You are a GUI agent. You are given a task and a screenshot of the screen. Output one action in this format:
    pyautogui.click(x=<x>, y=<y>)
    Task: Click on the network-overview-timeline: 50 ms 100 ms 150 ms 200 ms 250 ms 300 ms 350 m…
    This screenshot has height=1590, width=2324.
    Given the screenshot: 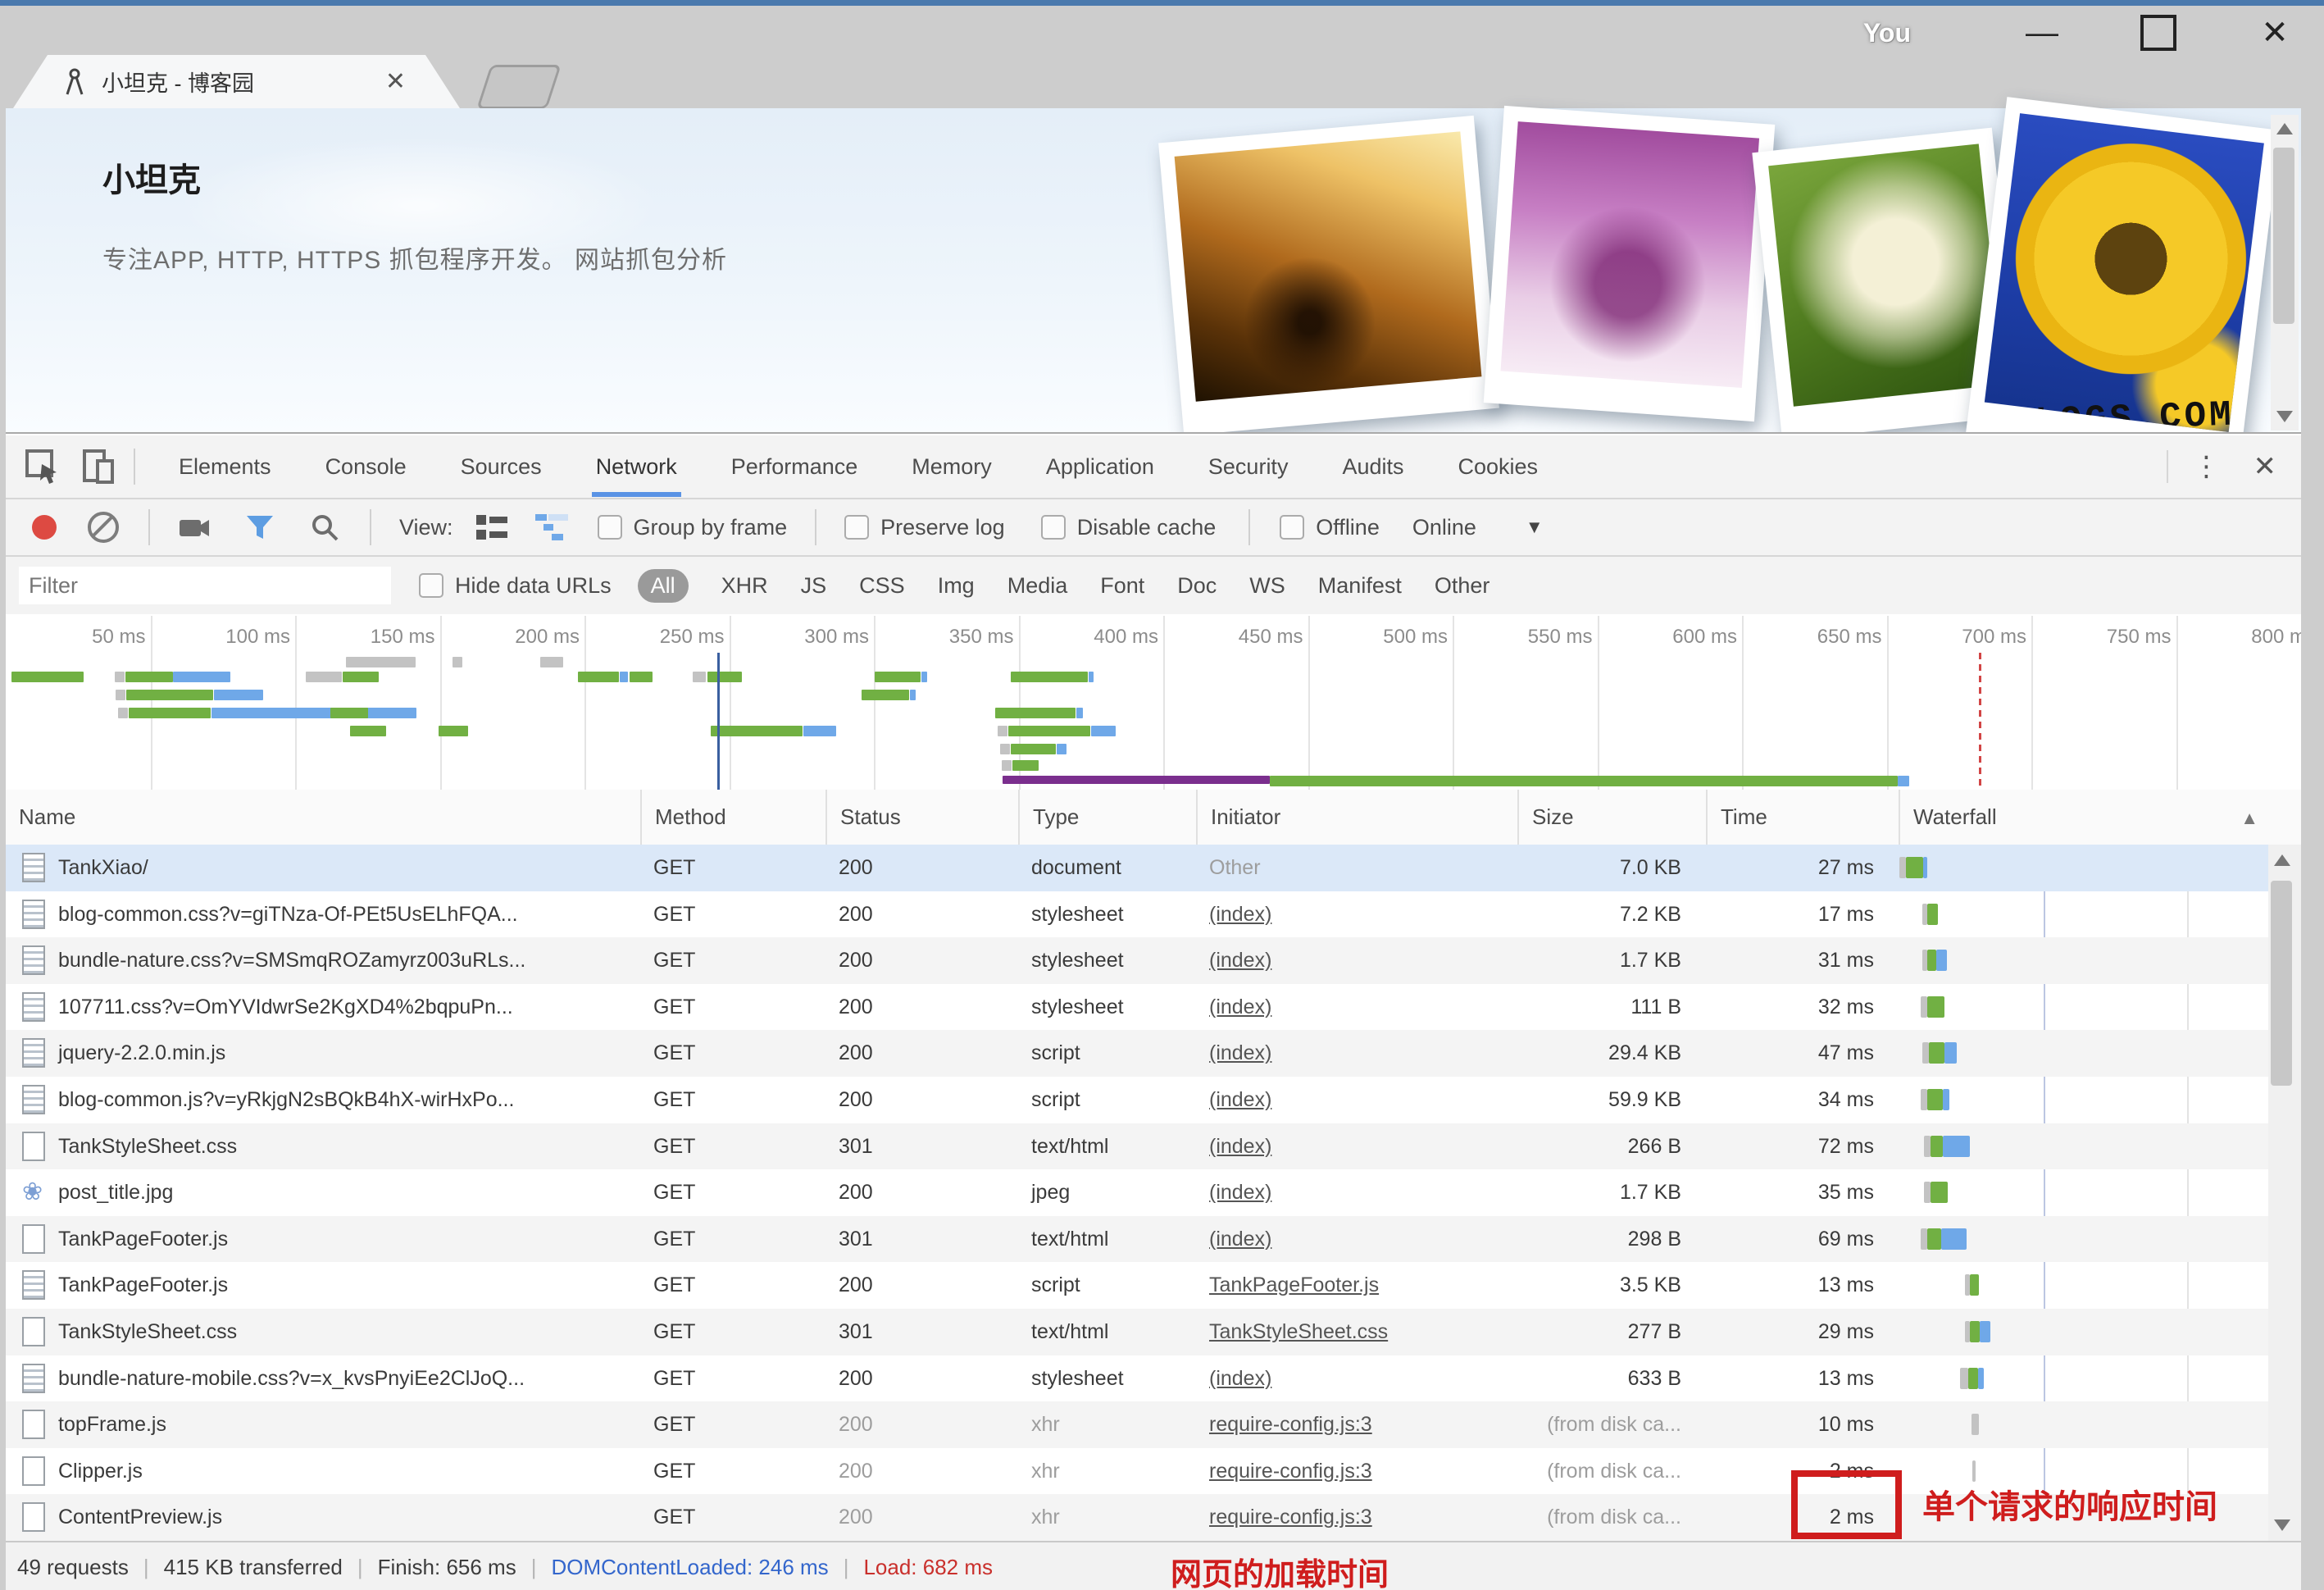 What is the action you would take?
    pyautogui.click(x=1153, y=703)
    